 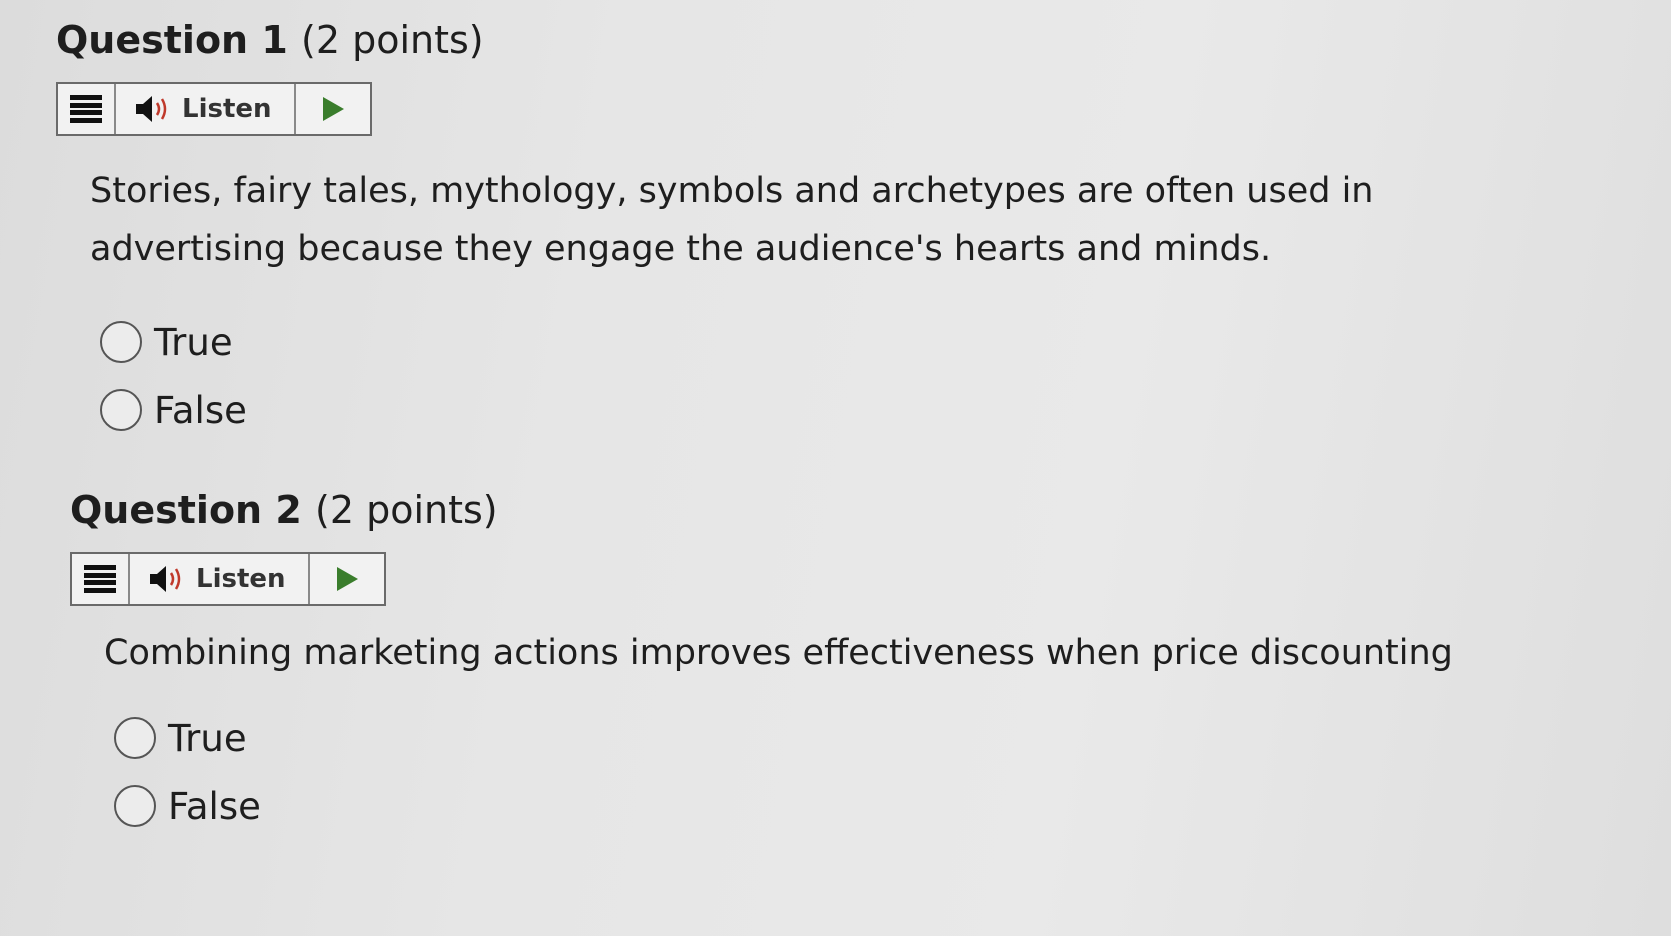 What do you see at coordinates (186, 510) in the screenshot?
I see `question-number: Question 2` at bounding box center [186, 510].